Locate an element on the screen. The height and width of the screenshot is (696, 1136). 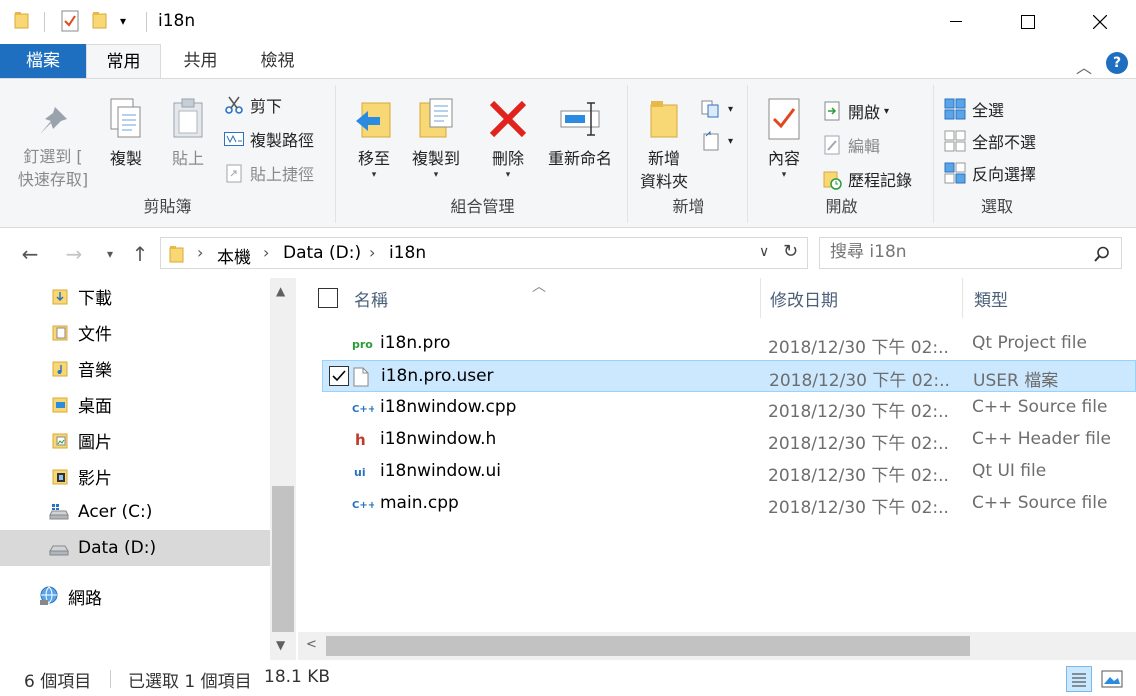
tab-view: 檢視 is located at coordinates (277, 61).